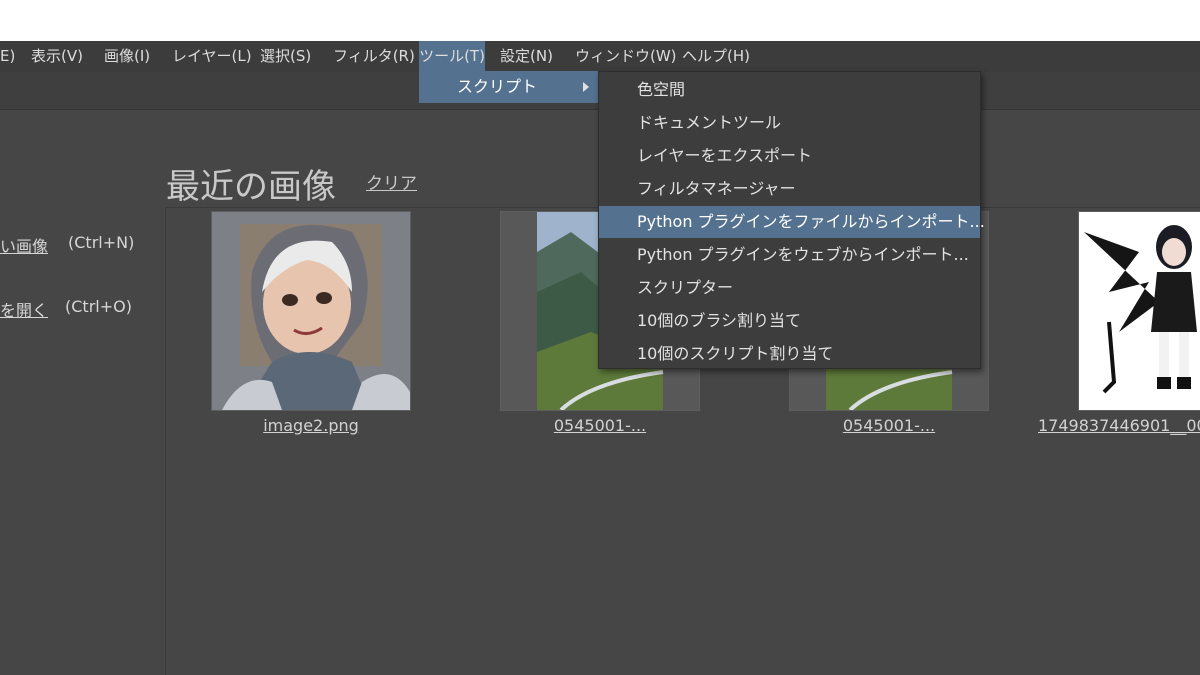  Describe the element at coordinates (127, 56) in the screenshot. I see `menu-image: 画像(I)` at that location.